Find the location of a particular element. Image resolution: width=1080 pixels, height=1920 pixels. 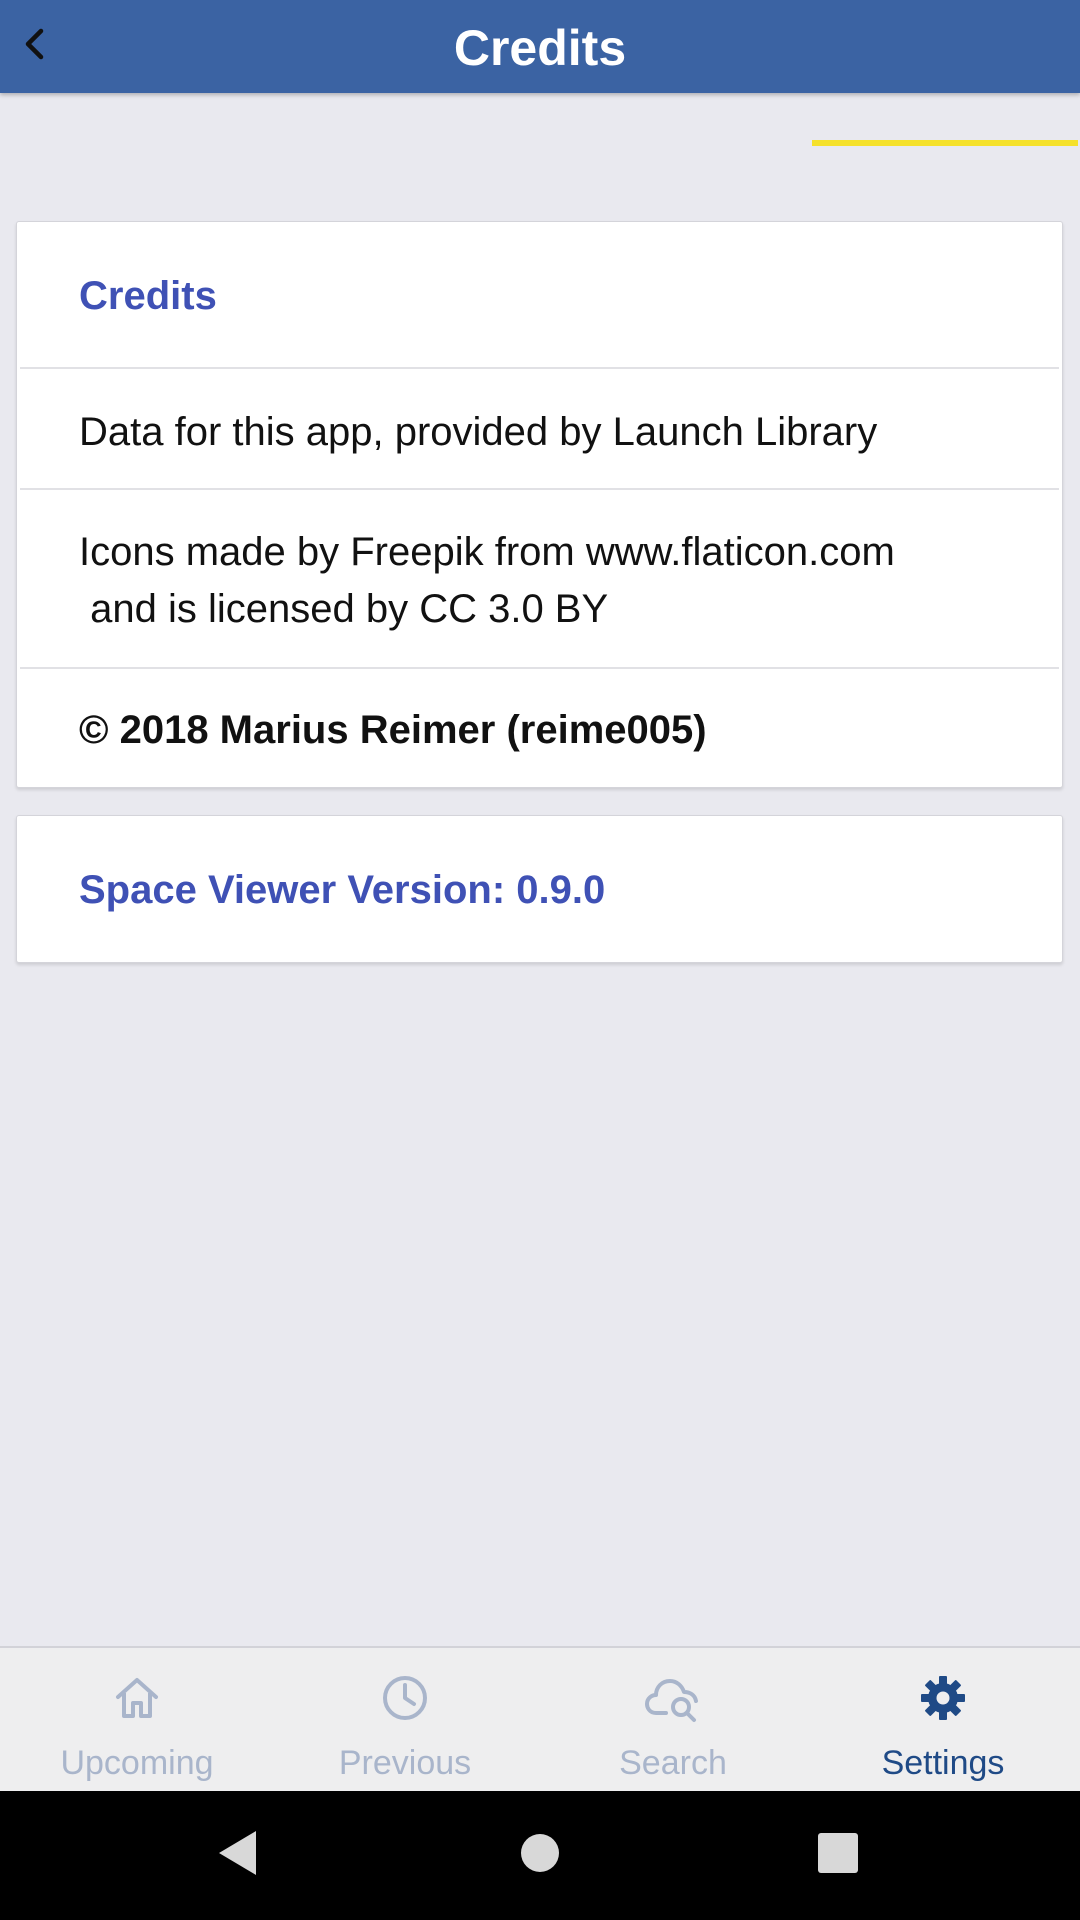

icons-credit-line2: and is licensed by CC 3.0 BY is located at coordinates (344, 609).